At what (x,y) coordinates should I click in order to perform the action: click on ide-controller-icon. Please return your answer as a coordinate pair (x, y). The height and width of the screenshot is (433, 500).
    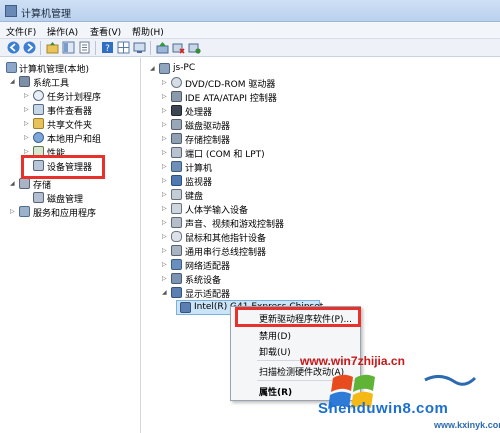
    Looking at the image, I should click on (176, 96).